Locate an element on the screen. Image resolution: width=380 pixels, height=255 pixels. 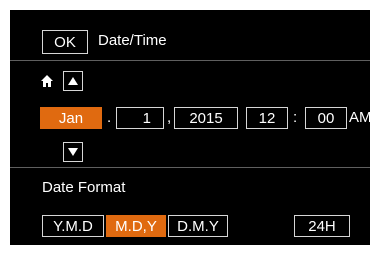
page-title: Date/Time is located at coordinates (132, 40).